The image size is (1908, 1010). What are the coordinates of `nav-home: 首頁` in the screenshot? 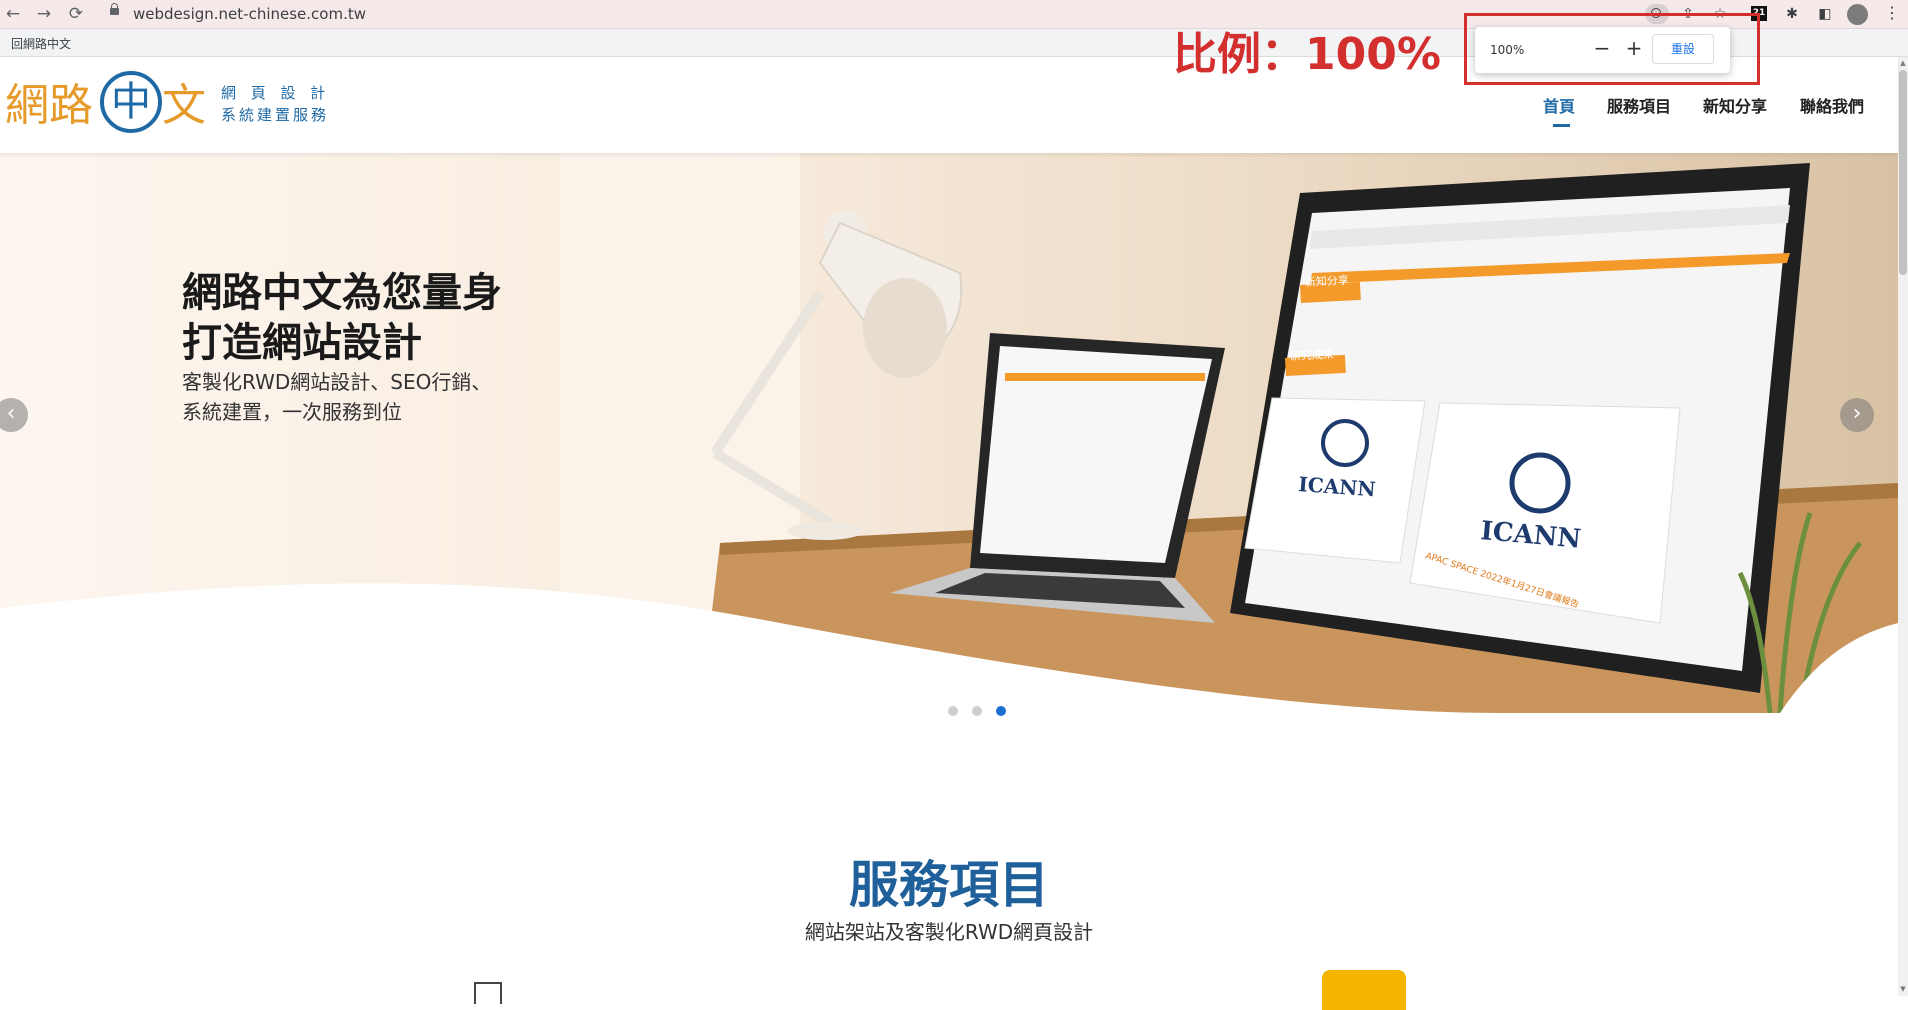 It's located at (1559, 105).